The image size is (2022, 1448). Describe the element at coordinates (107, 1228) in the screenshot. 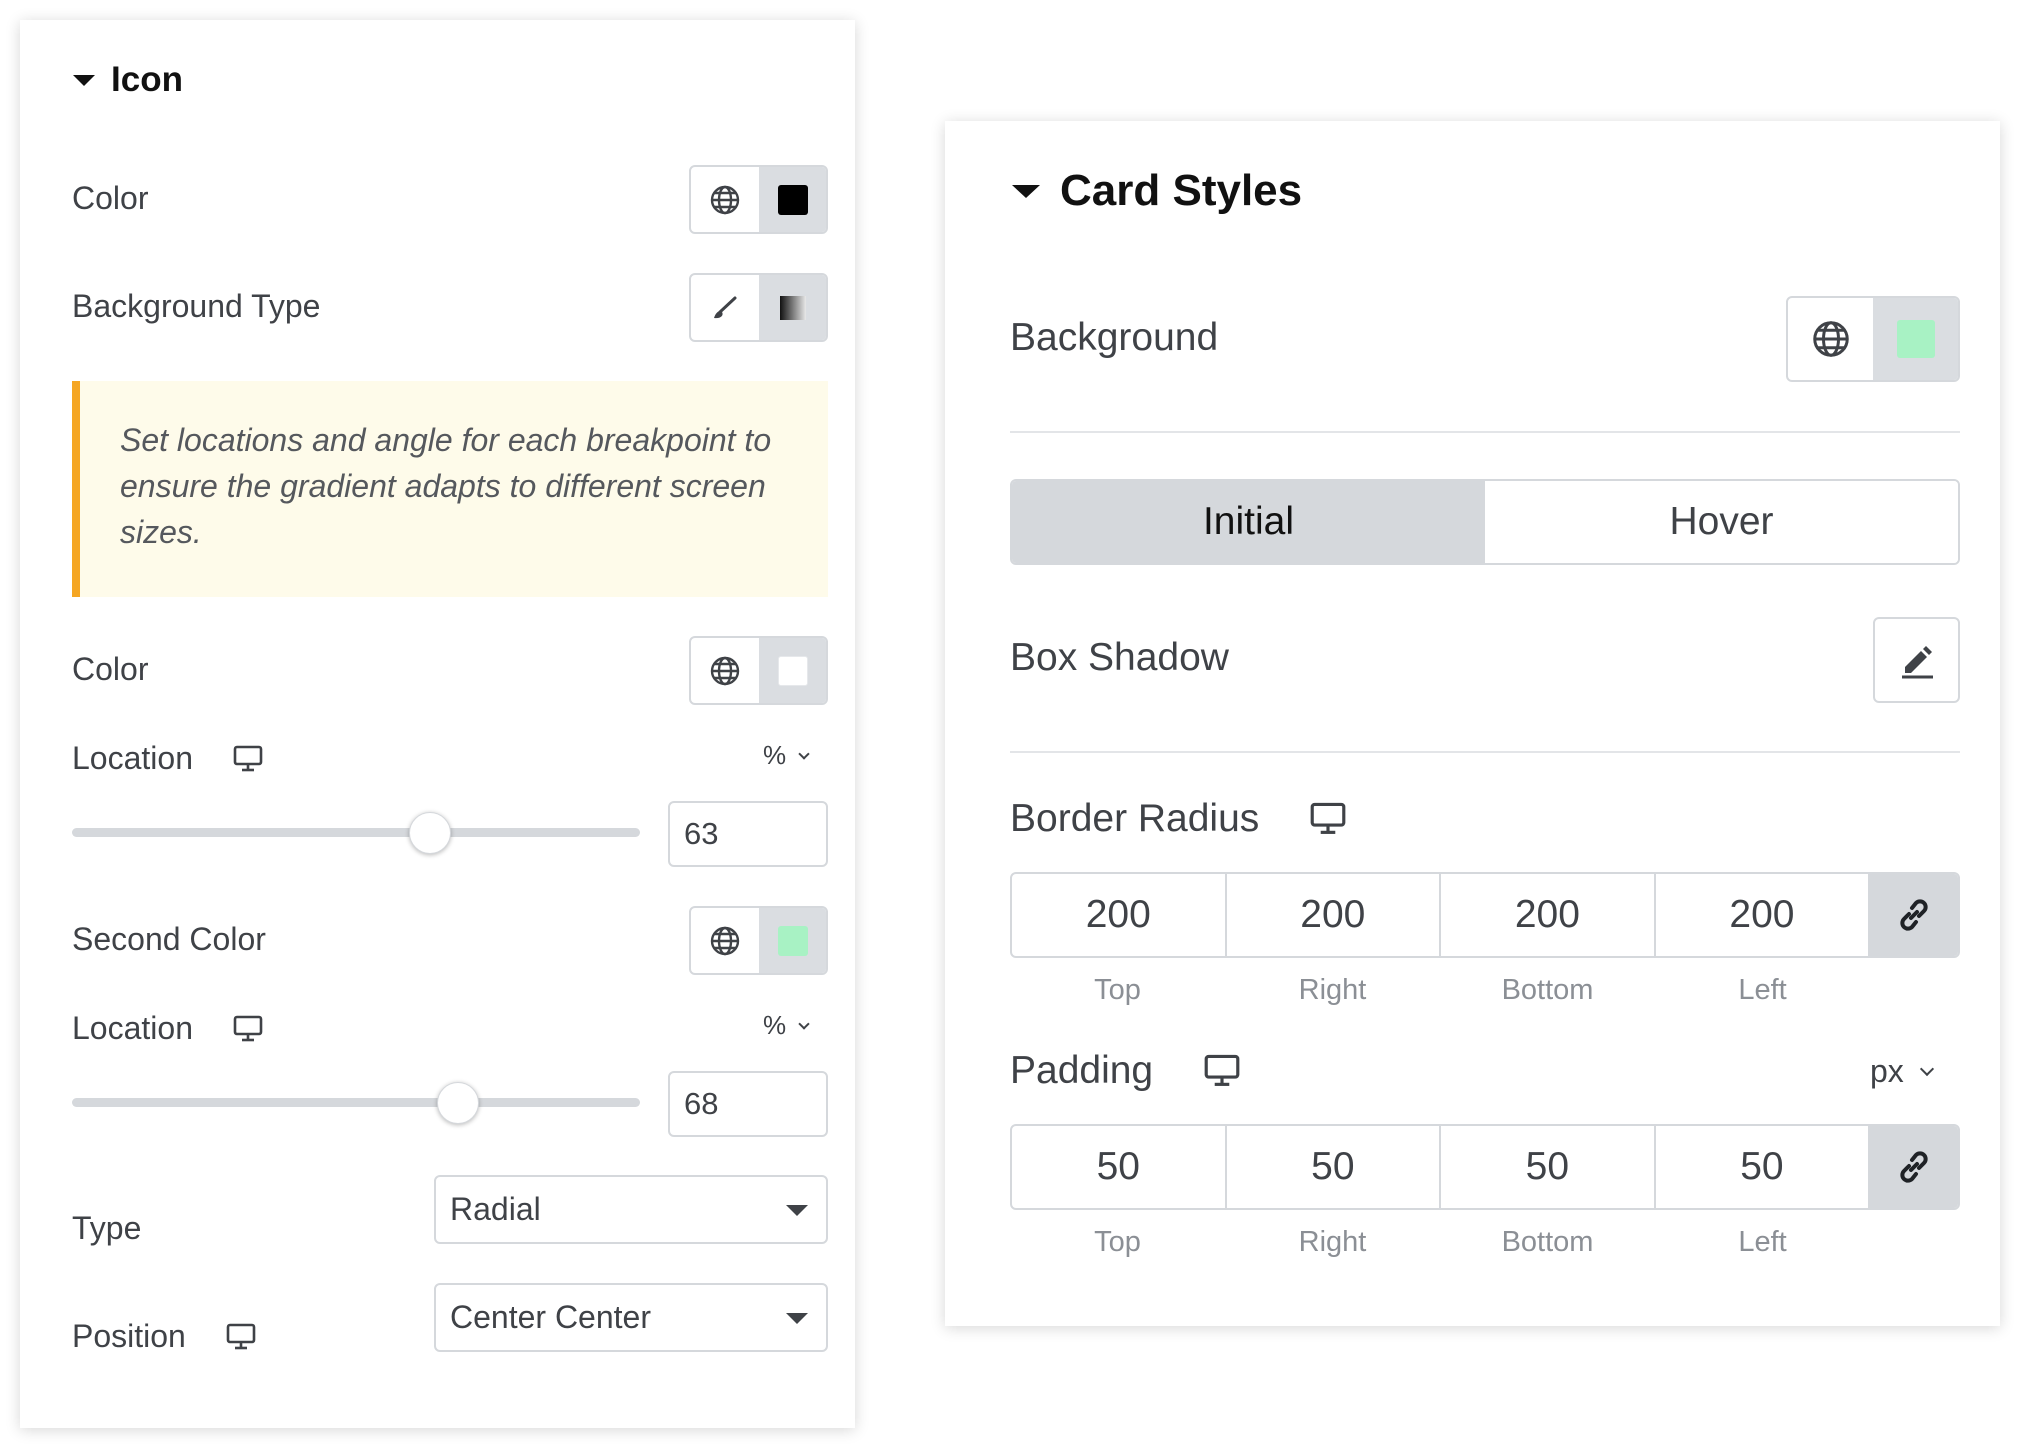

I see `type-label: Type` at that location.